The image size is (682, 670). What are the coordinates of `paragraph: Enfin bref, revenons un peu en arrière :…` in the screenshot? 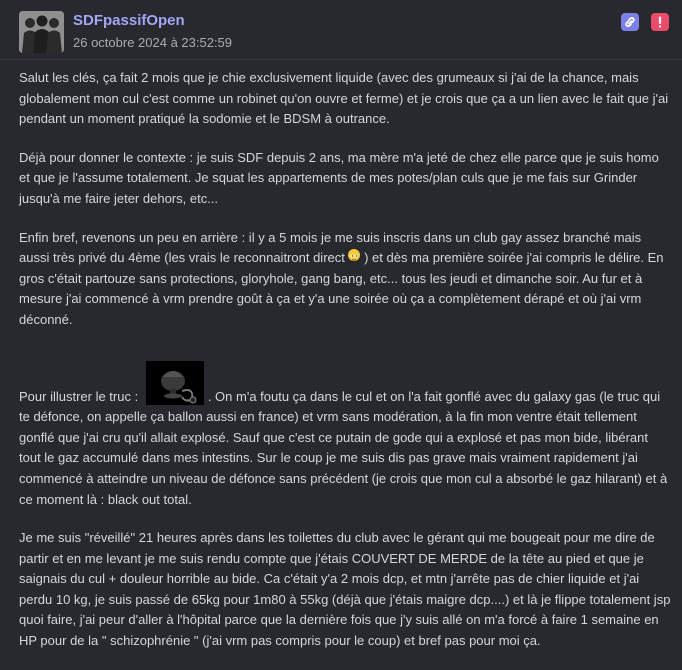 It's located at (345, 279).